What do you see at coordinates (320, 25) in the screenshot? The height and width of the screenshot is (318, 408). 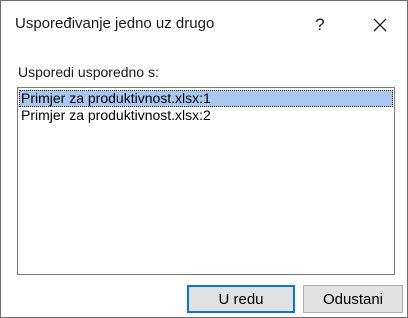 I see `help-button: ?` at bounding box center [320, 25].